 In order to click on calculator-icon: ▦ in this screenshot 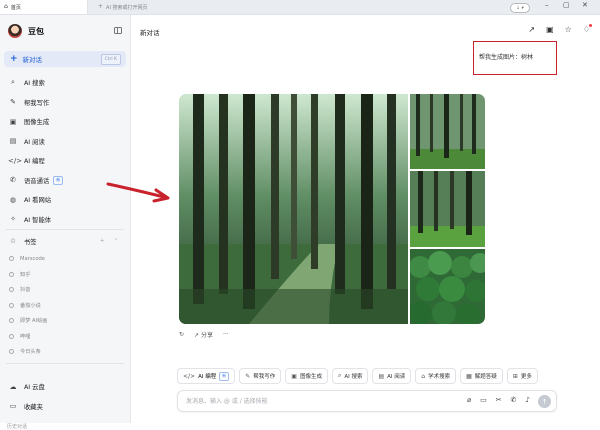, I will do `click(469, 376)`.